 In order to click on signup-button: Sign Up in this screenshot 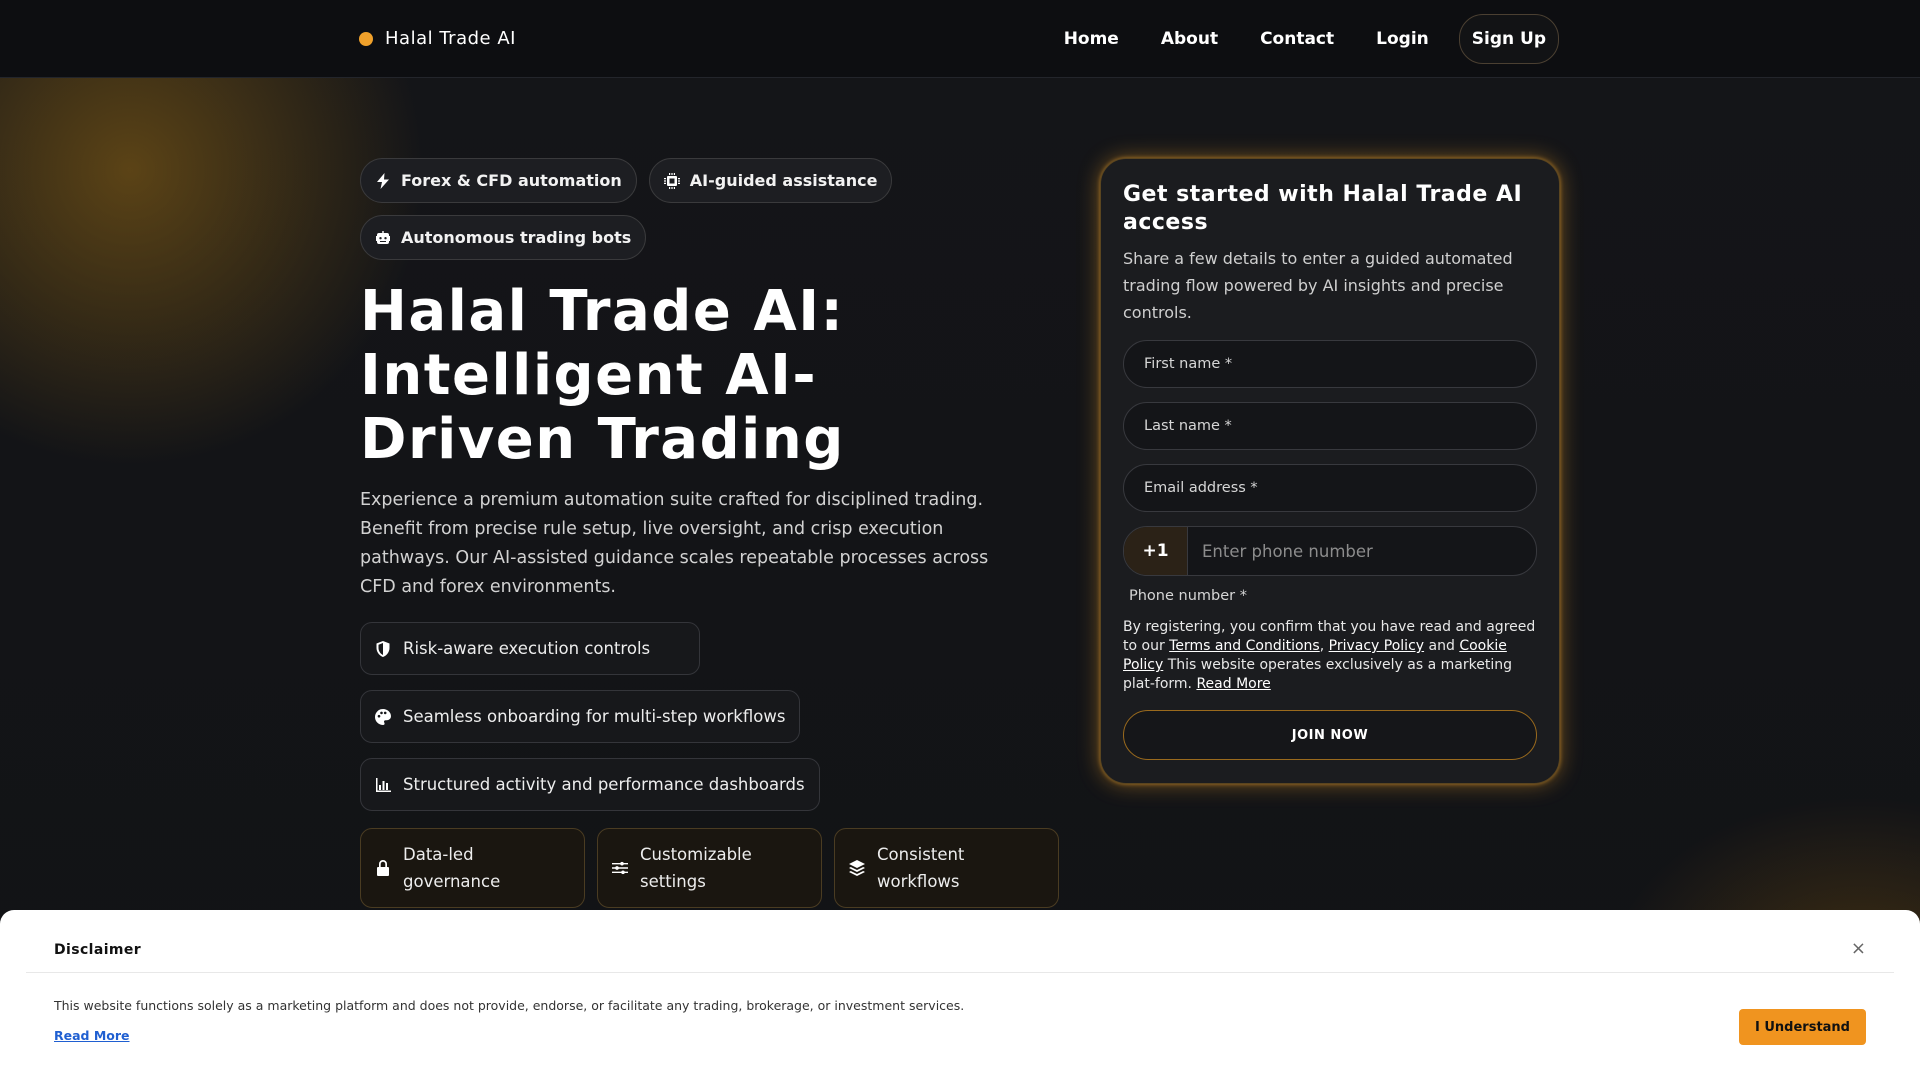, I will do `click(1508, 39)`.